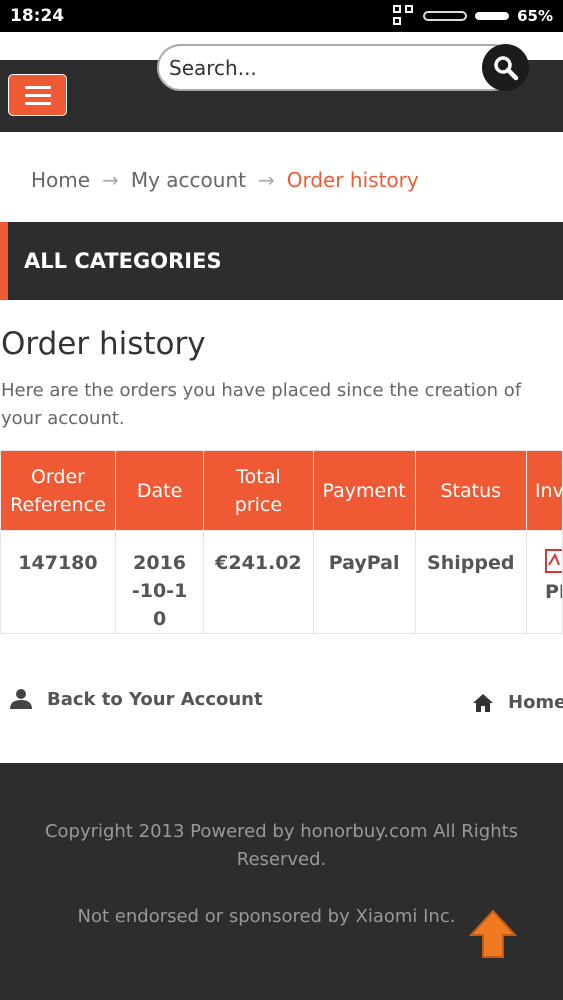 Image resolution: width=563 pixels, height=1000 pixels. I want to click on search-box, so click(343, 67).